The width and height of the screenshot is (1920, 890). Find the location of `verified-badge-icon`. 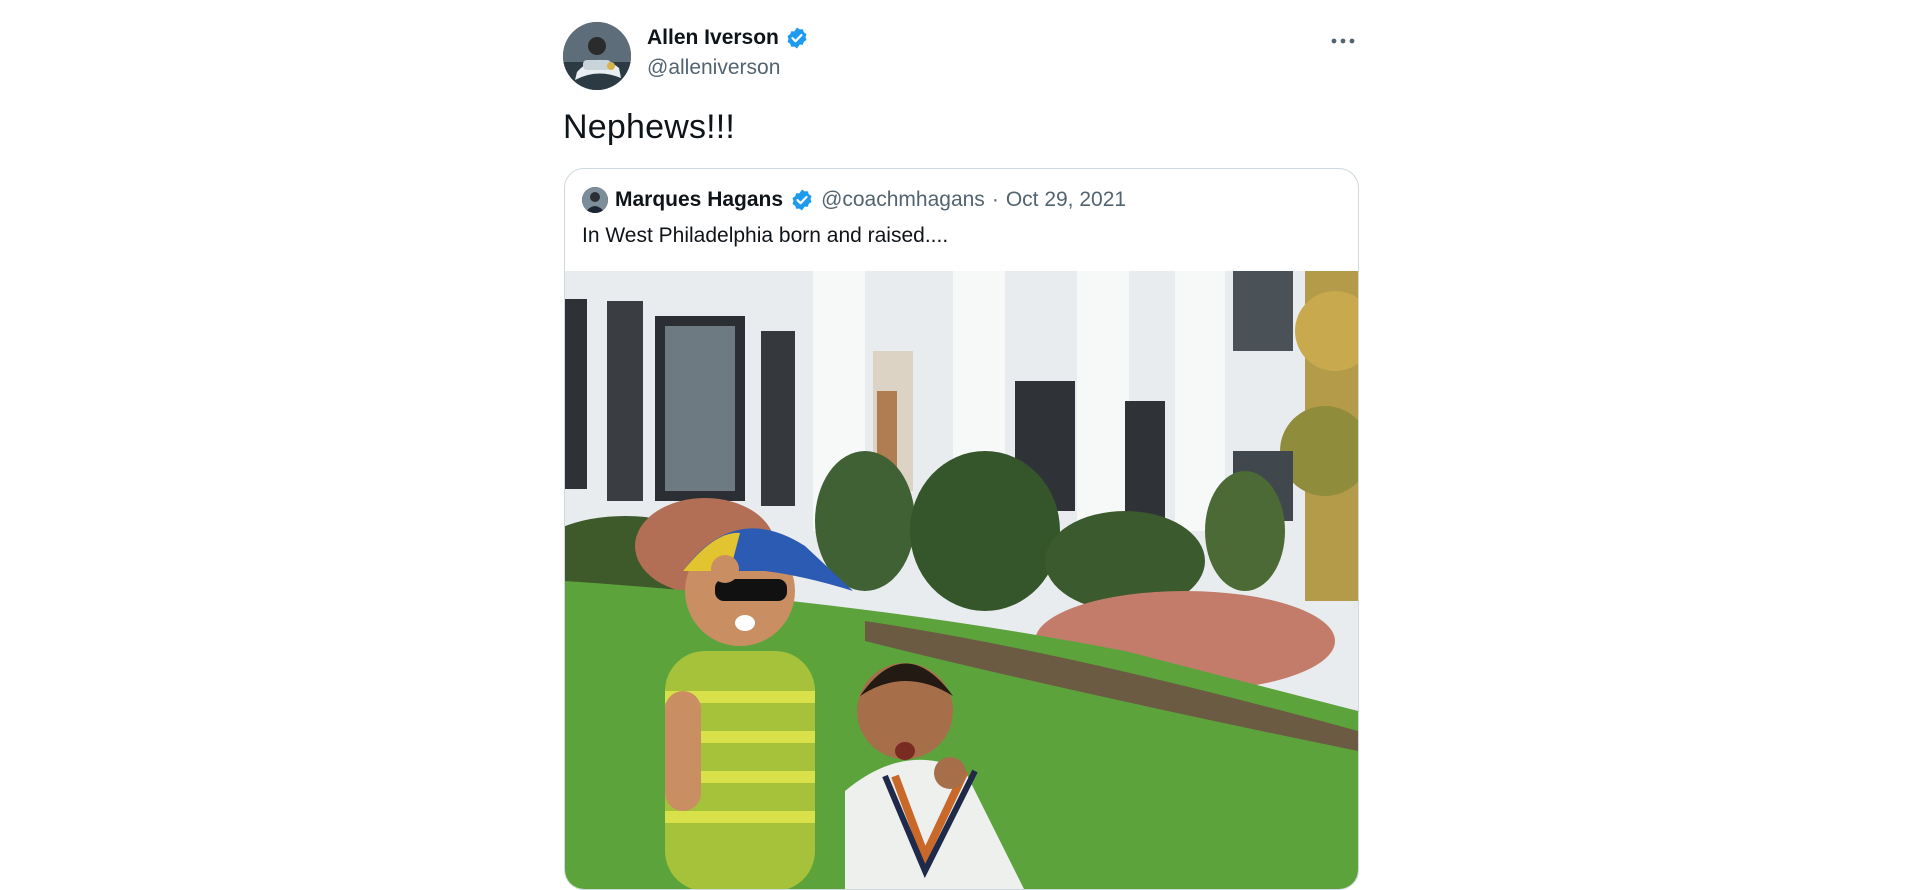

verified-badge-icon is located at coordinates (797, 38).